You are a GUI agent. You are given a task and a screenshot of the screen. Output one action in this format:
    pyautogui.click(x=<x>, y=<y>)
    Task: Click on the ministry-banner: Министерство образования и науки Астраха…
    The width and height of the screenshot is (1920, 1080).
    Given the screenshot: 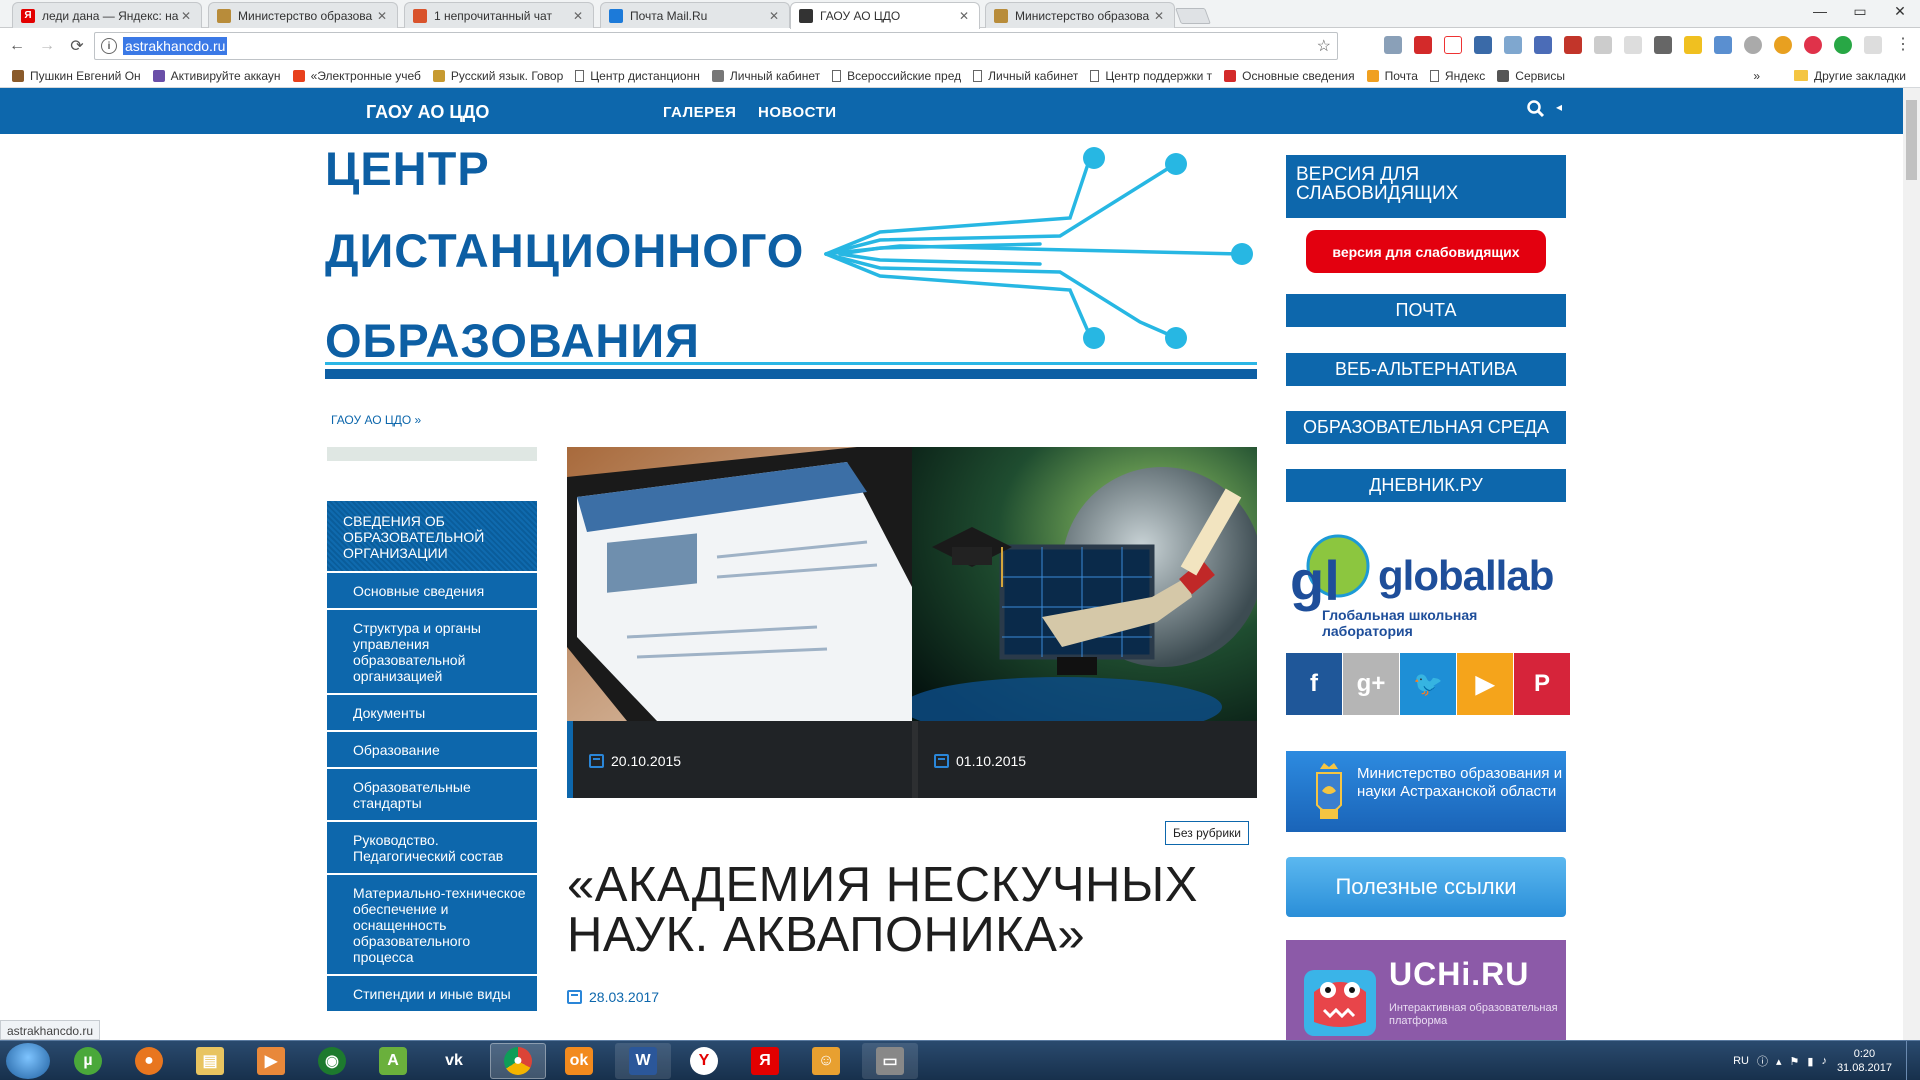 What is the action you would take?
    pyautogui.click(x=1426, y=791)
    